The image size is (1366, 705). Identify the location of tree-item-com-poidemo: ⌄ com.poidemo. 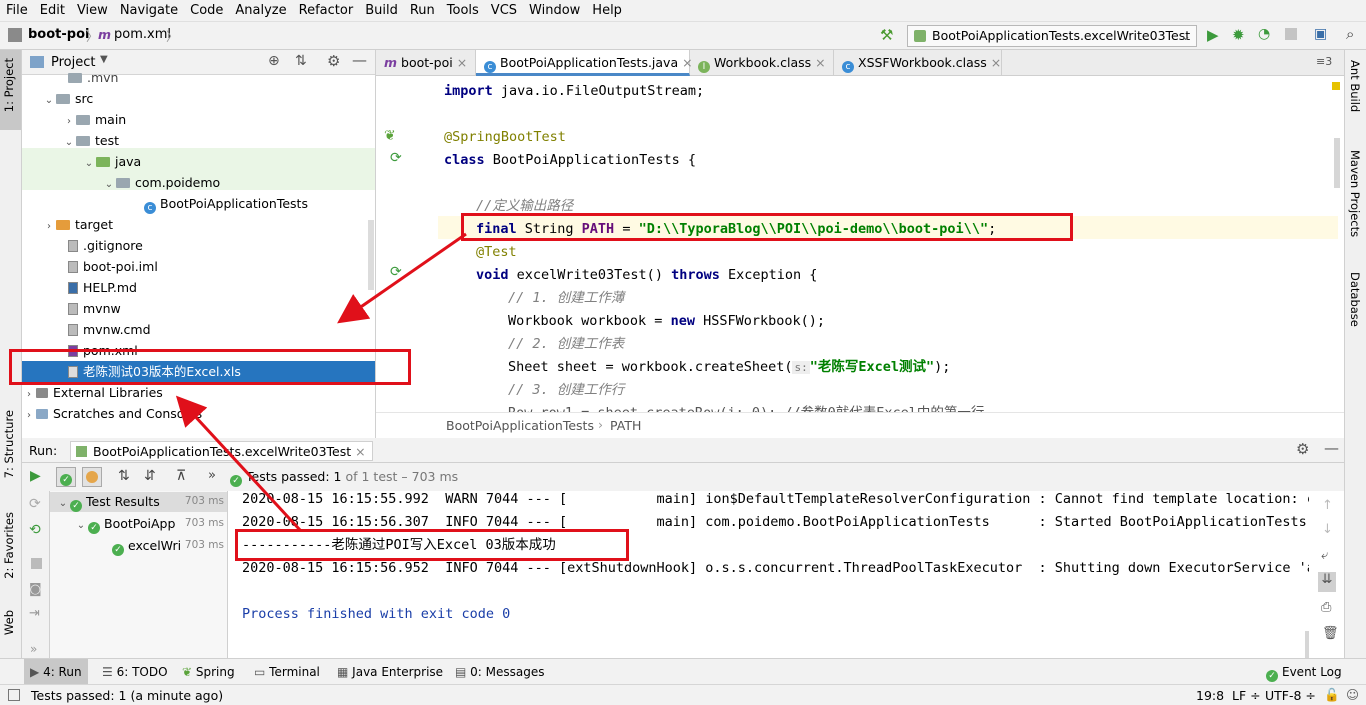
(198, 182).